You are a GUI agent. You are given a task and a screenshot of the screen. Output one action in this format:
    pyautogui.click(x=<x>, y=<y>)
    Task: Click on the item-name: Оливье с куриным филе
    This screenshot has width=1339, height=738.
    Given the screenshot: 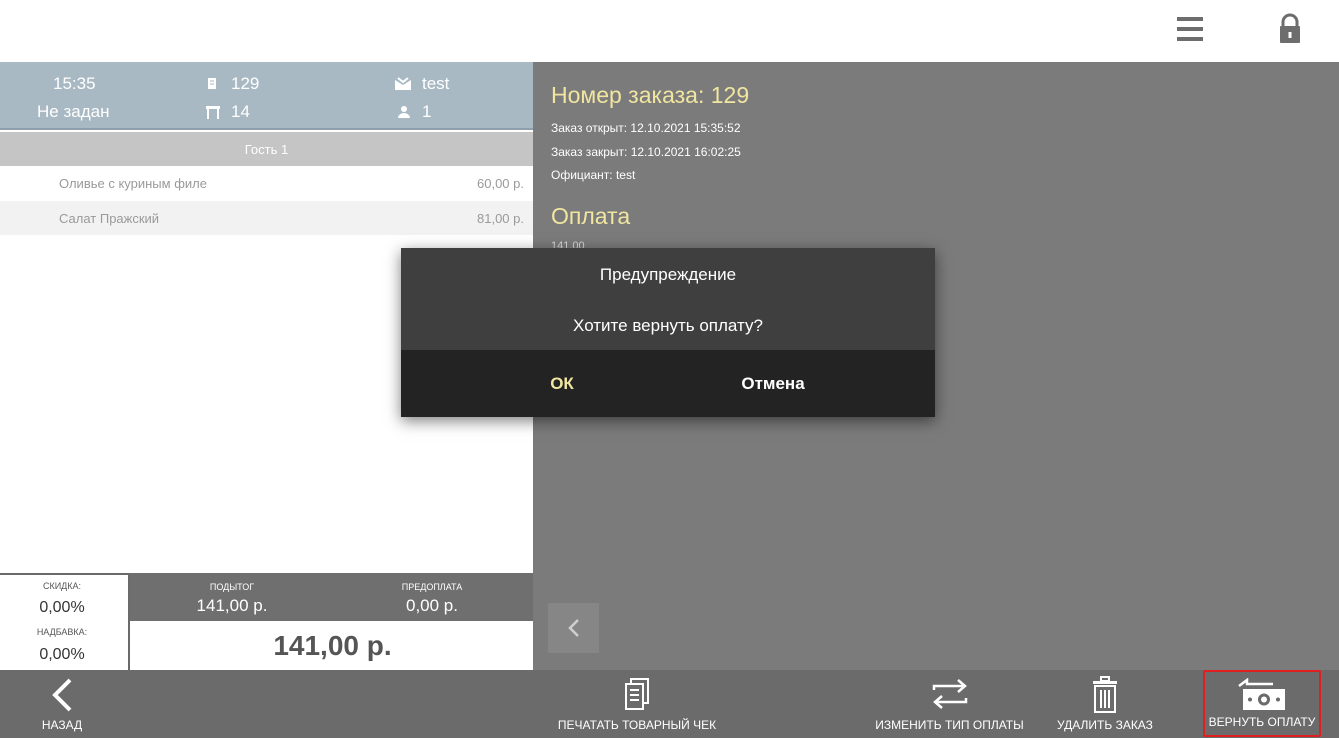 What is the action you would take?
    pyautogui.click(x=133, y=183)
    